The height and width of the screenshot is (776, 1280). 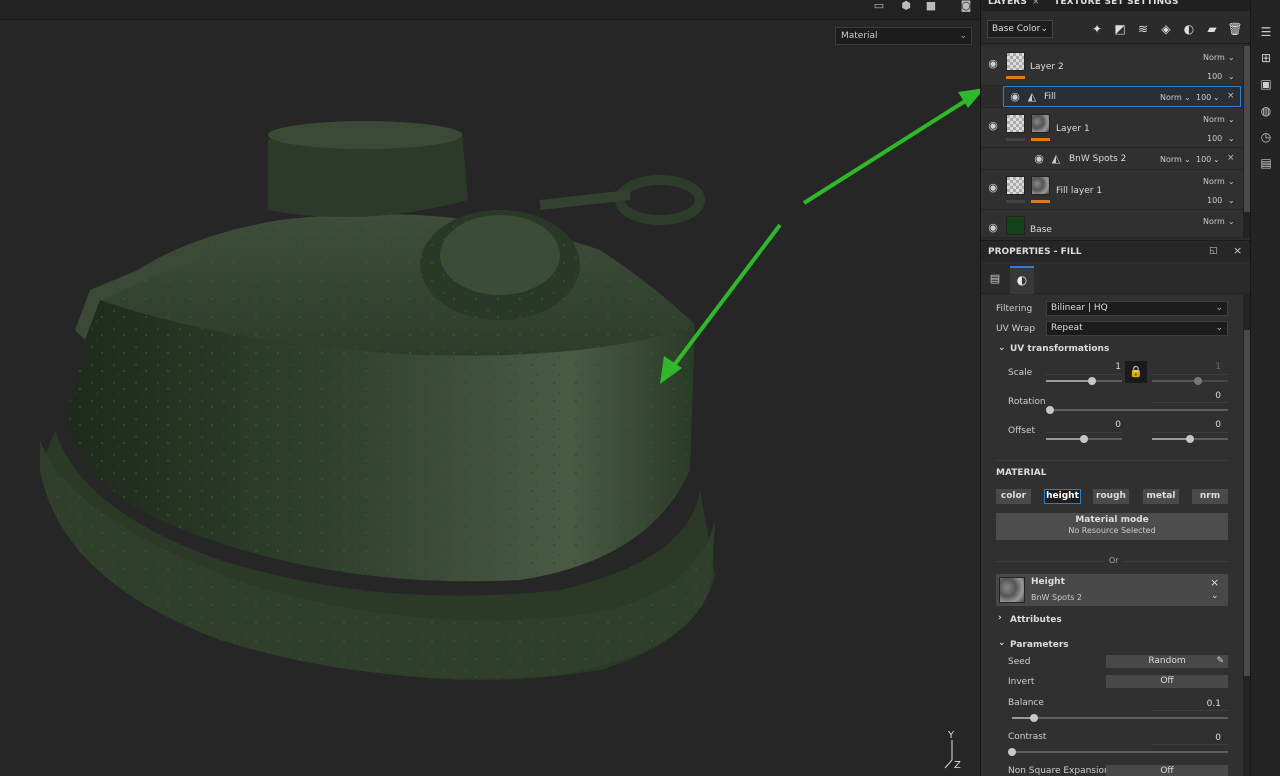 I want to click on material-metal-button: metal, so click(x=1161, y=496).